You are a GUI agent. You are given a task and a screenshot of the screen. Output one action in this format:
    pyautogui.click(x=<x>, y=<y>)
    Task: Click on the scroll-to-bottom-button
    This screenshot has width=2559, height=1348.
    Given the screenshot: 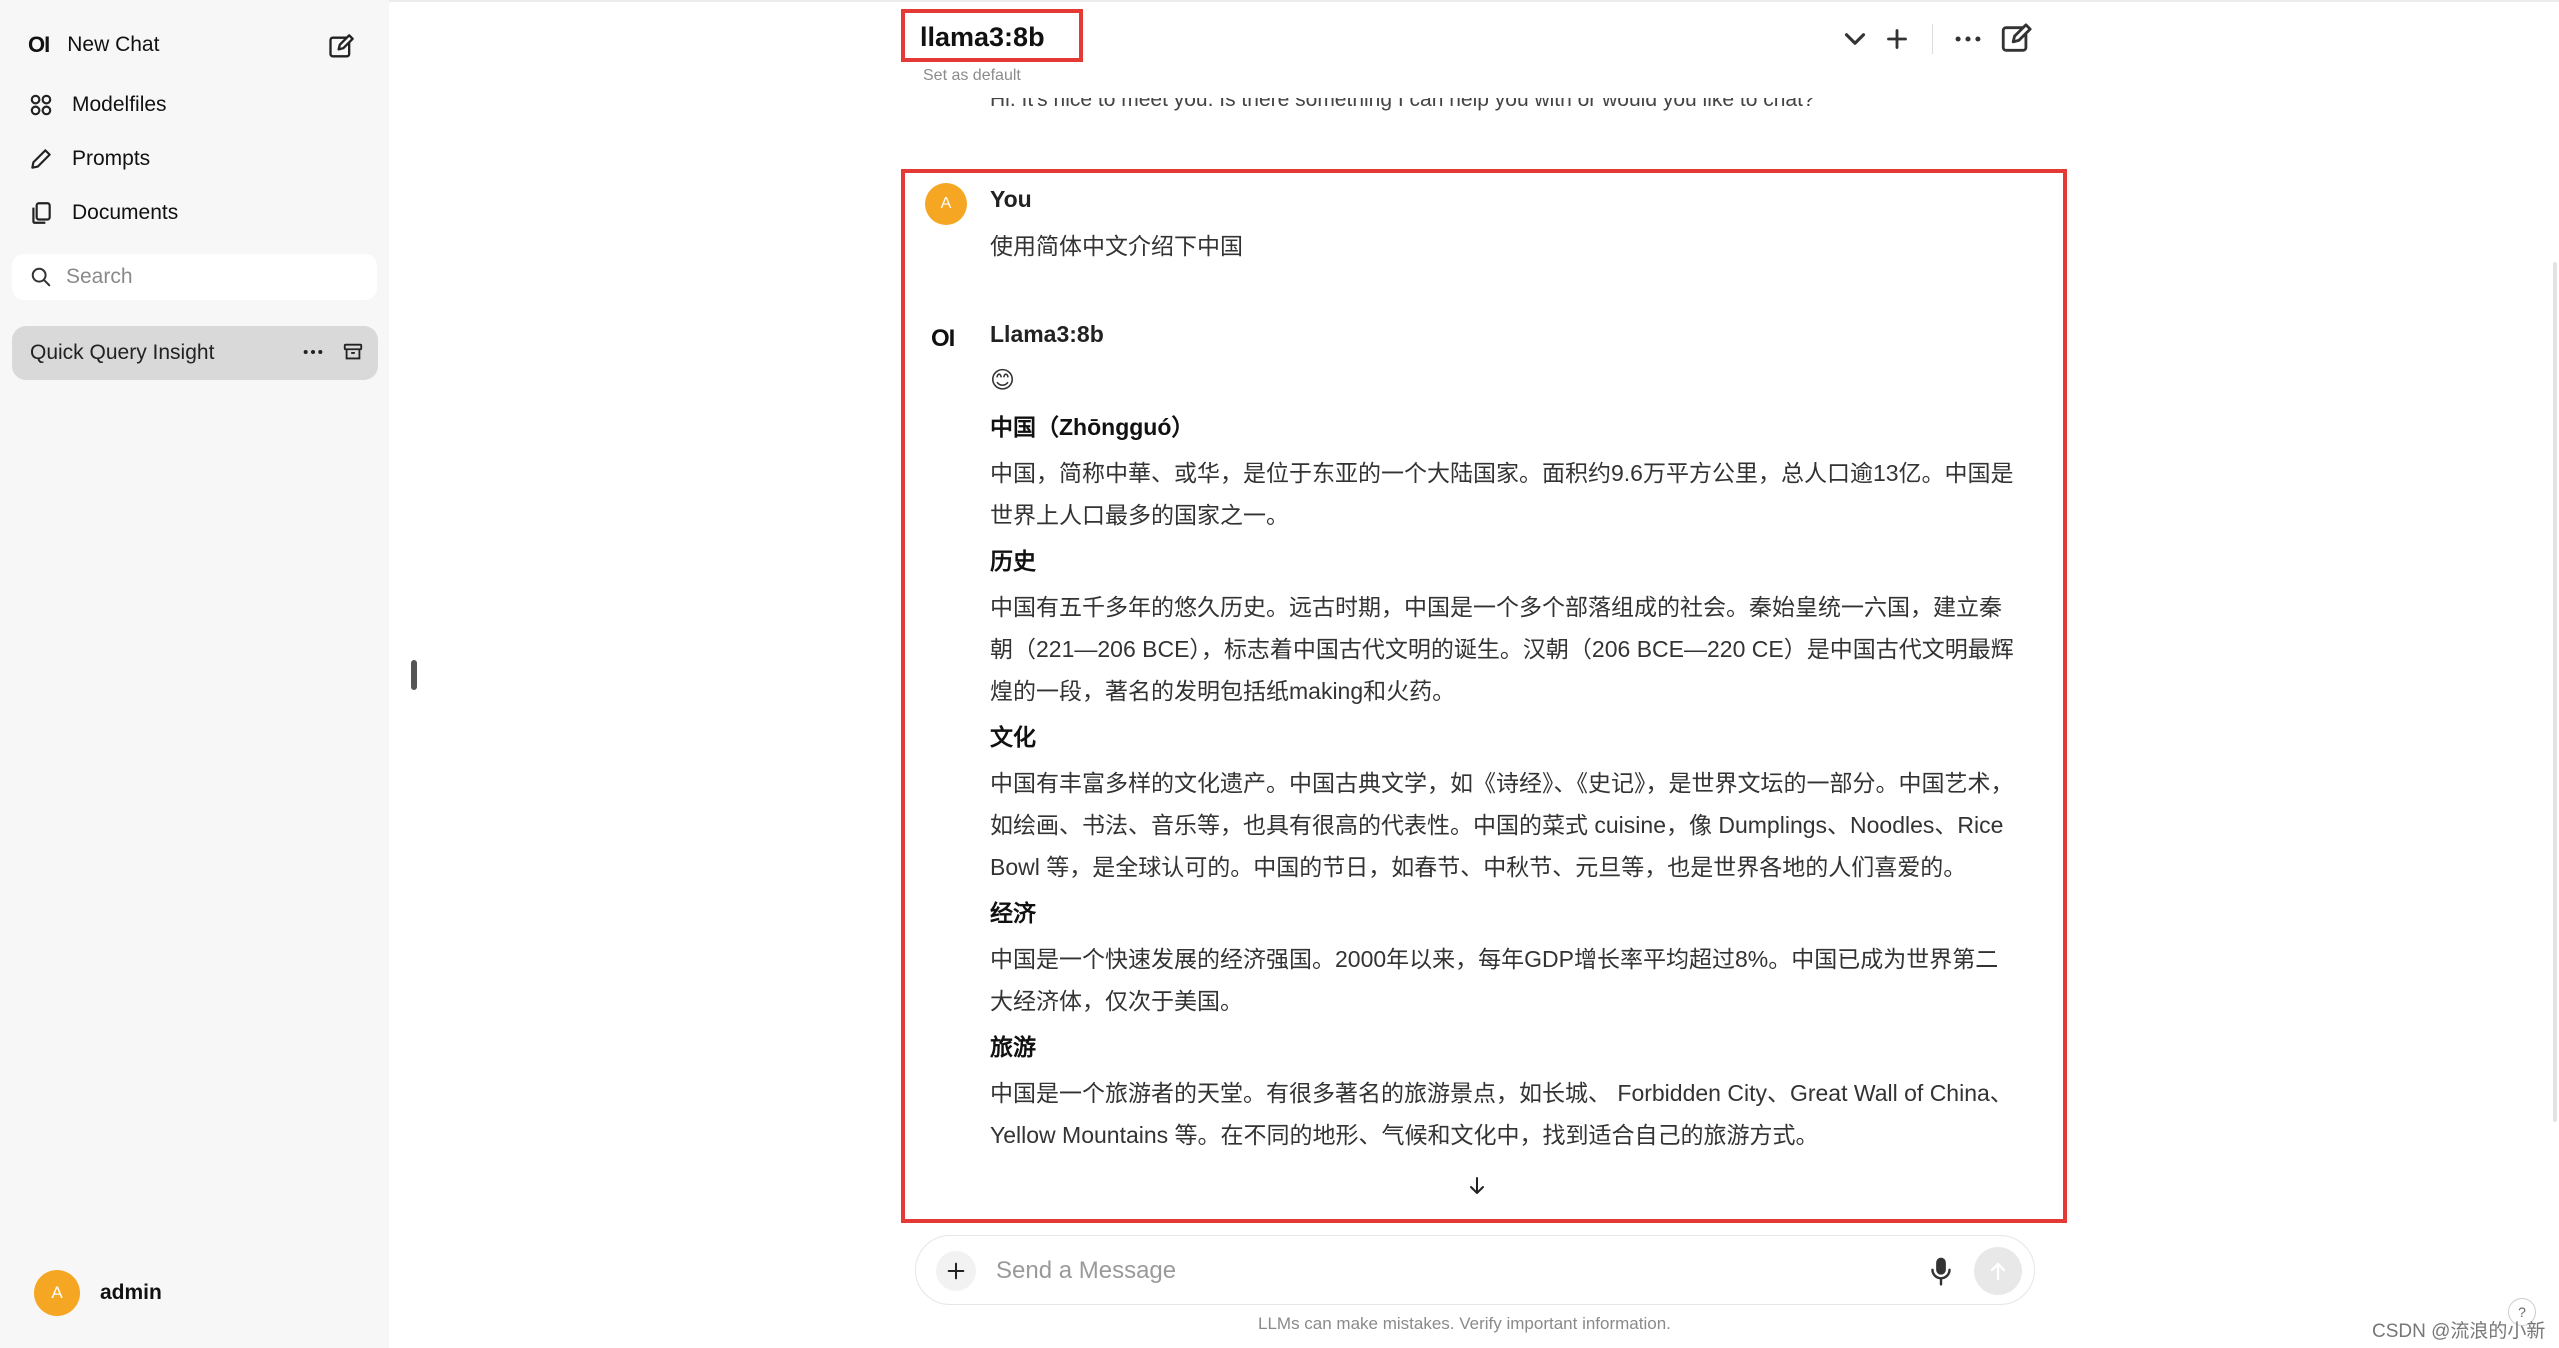 What is the action you would take?
    pyautogui.click(x=1477, y=1186)
    